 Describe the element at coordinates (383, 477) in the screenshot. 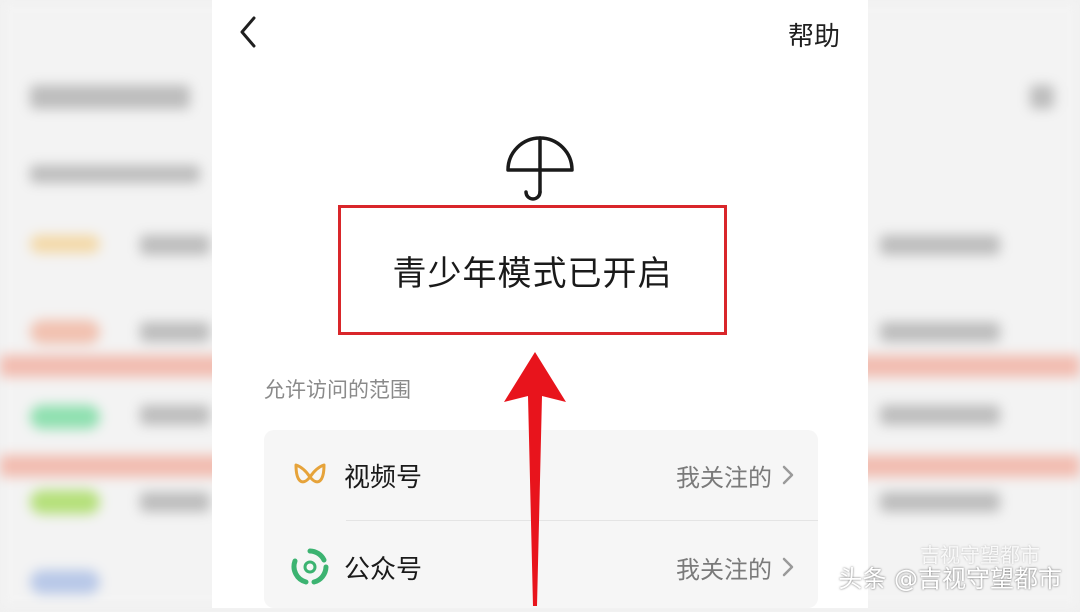

I see `list-item-label: 视频号` at that location.